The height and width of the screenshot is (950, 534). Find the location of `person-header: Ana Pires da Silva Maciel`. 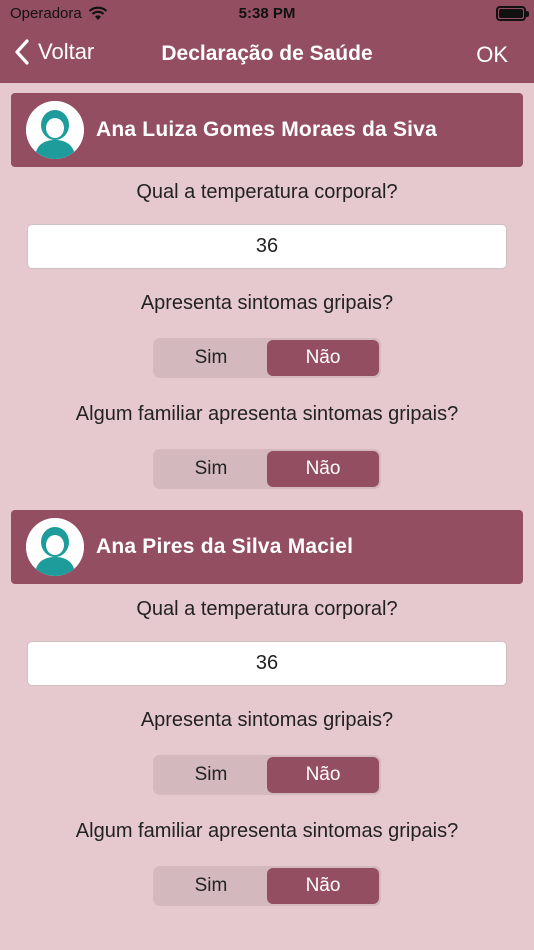

person-header: Ana Pires da Silva Maciel is located at coordinates (267, 547).